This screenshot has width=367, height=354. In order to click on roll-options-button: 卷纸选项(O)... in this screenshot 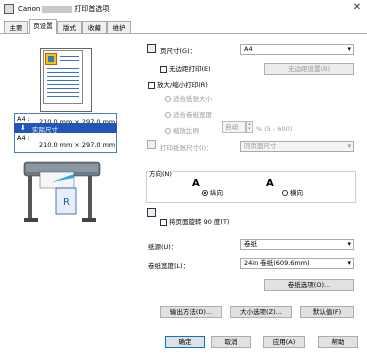, I will do `click(309, 285)`.